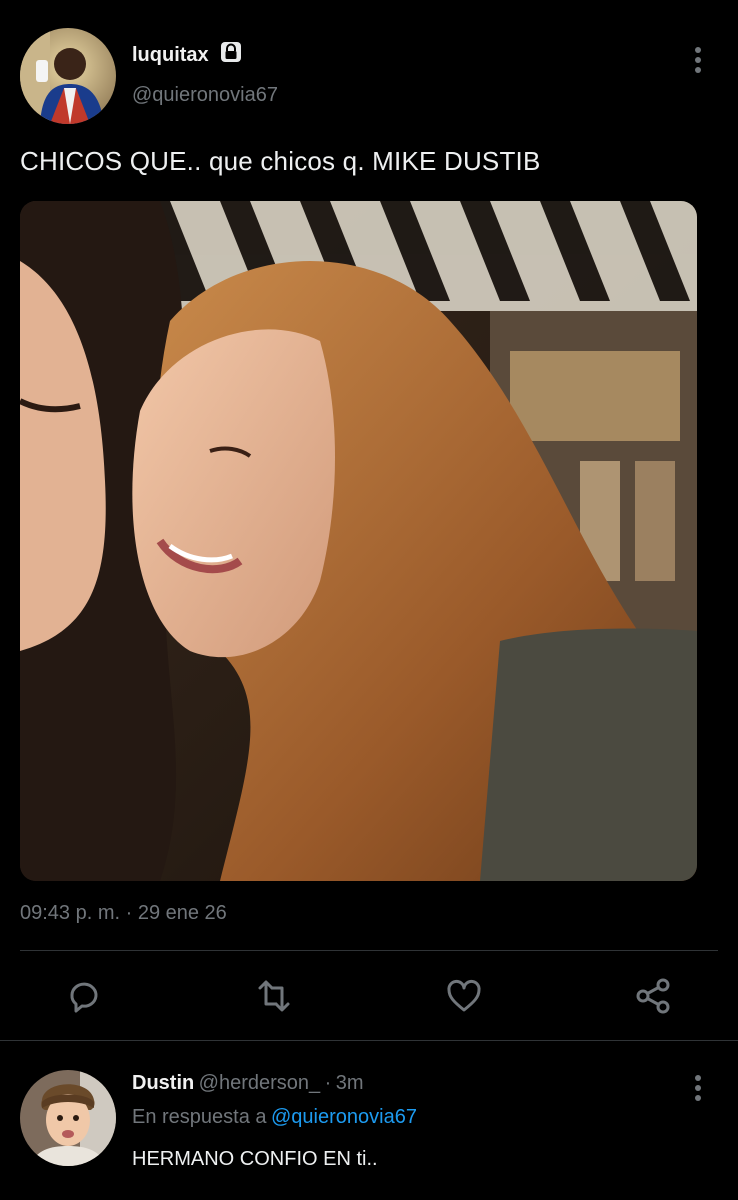  Describe the element at coordinates (170, 55) in the screenshot. I see `author-display-name: luquitax` at that location.